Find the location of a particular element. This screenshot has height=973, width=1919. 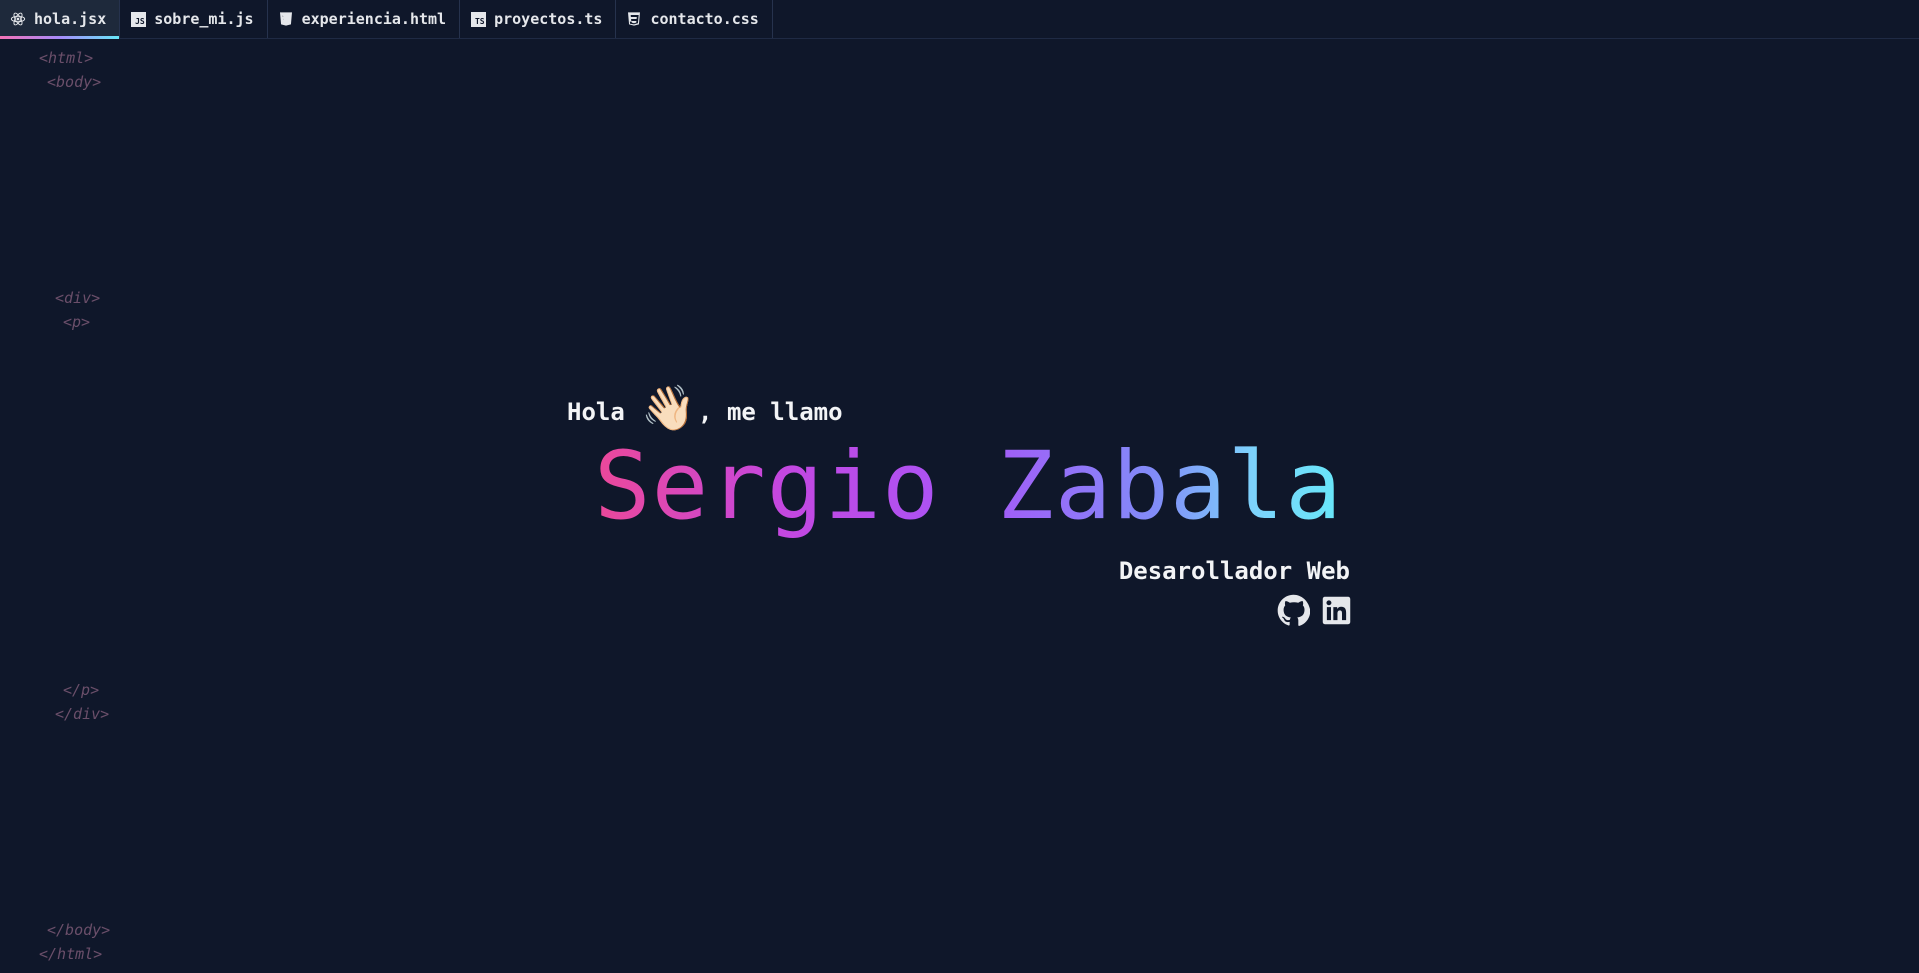

github-link is located at coordinates (1293, 610).